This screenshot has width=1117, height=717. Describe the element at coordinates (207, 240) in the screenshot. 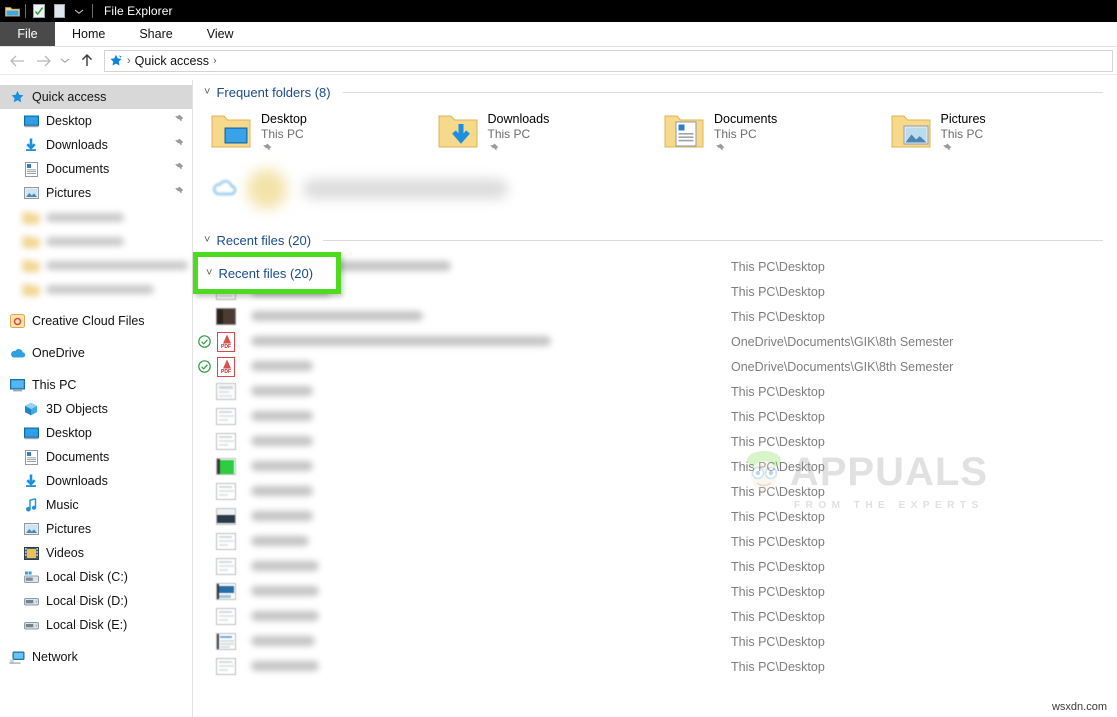

I see `chevron-down-icon-recent: ˅` at that location.